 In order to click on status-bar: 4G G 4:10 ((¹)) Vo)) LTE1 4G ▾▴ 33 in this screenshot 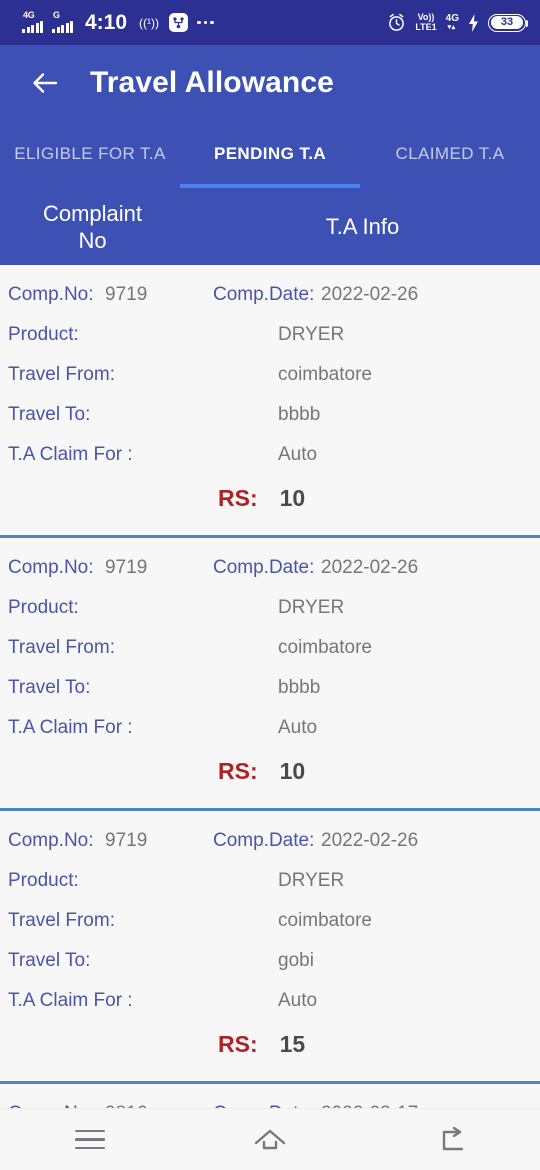, I will do `click(270, 22)`.